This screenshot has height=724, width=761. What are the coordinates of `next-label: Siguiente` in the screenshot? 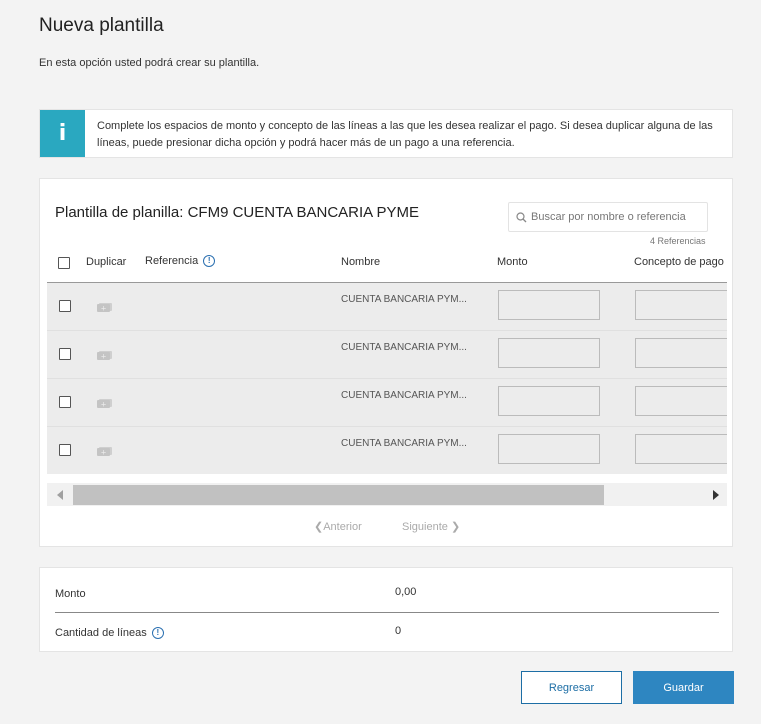 It's located at (425, 527).